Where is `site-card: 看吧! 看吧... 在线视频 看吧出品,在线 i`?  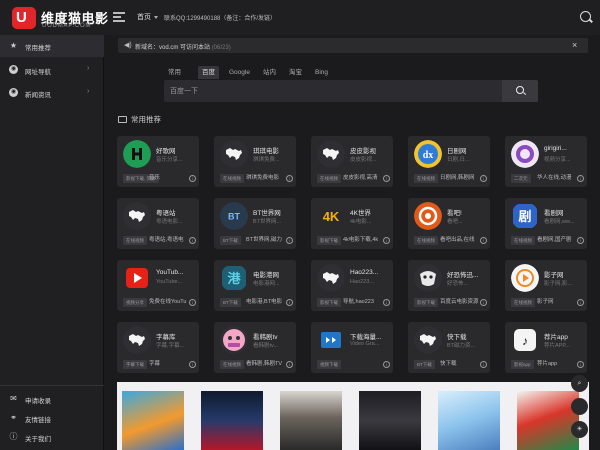 site-card: 看吧! 看吧... 在线视频 看吧出品,在线 i is located at coordinates (449, 223).